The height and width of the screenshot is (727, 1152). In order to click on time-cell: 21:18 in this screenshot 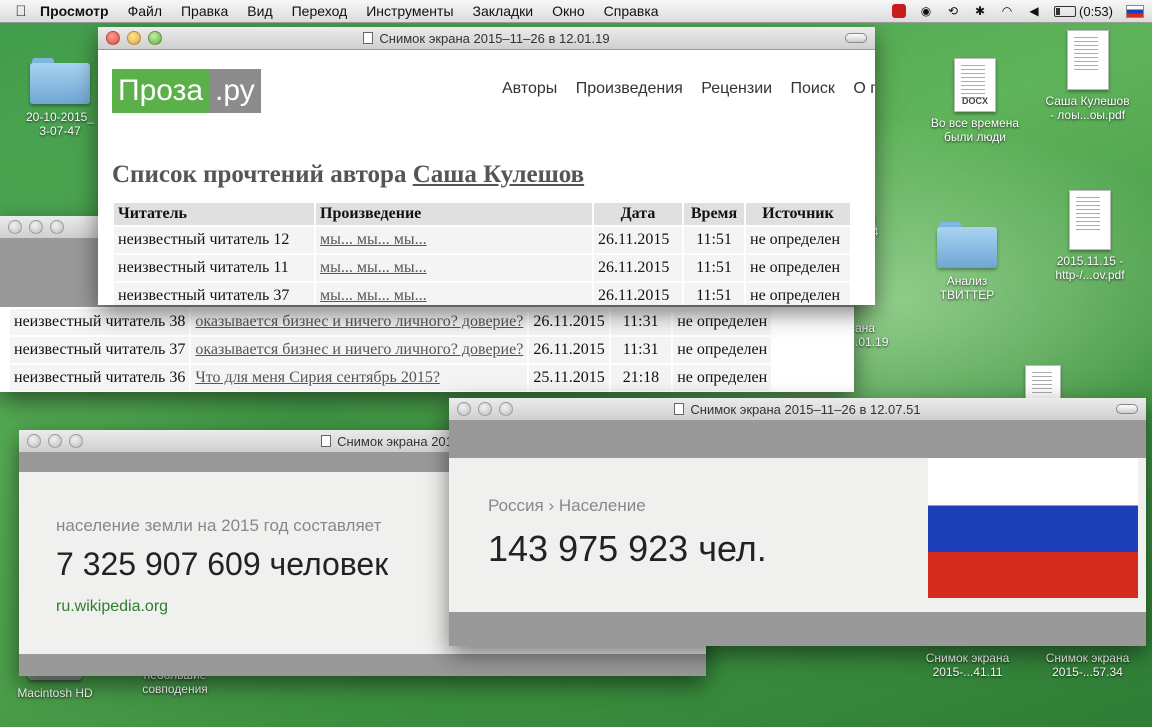, I will do `click(641, 378)`.